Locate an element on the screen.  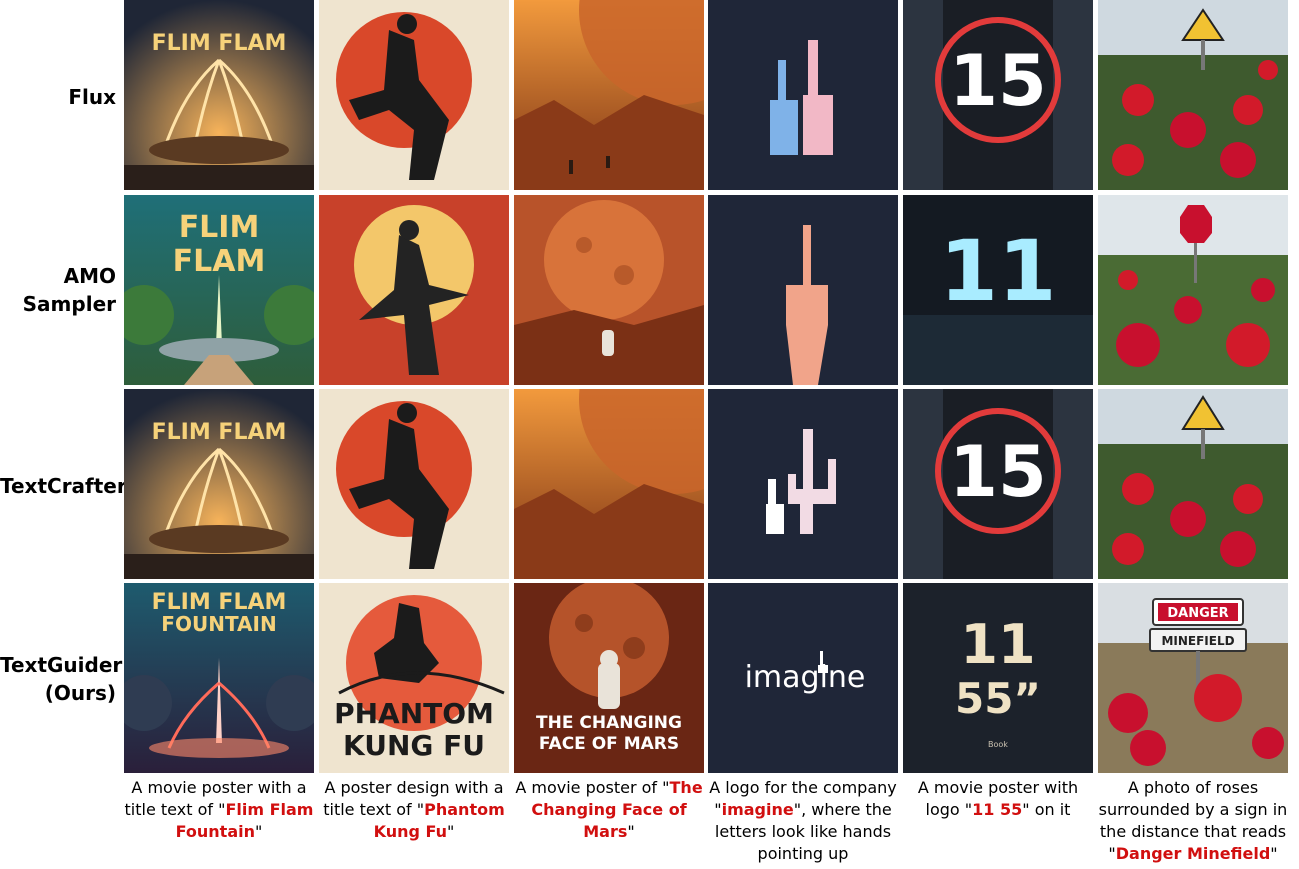
row-label-line: AMO is located at coordinates (89, 276).